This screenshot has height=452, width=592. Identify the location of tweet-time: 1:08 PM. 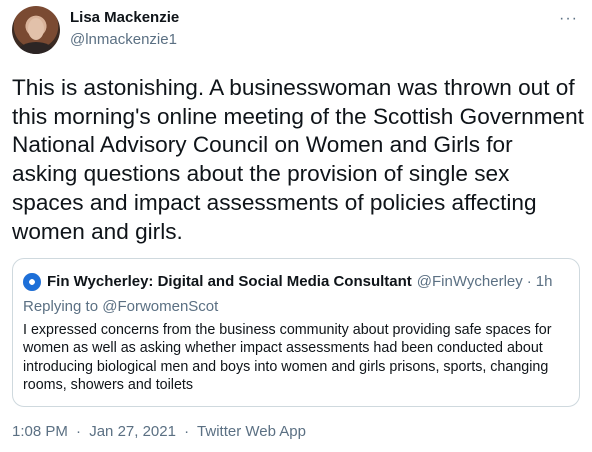
(40, 431).